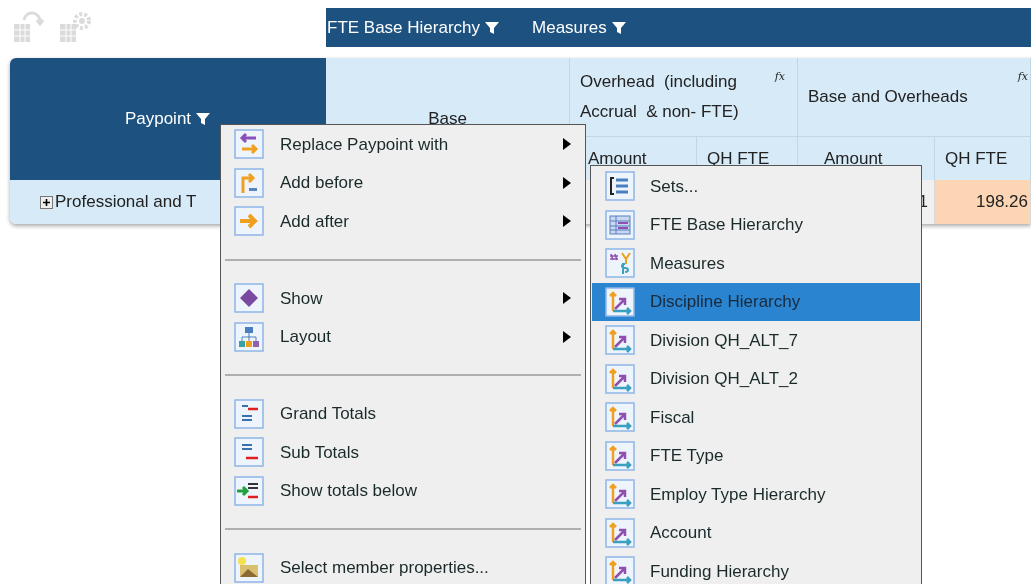  What do you see at coordinates (403, 490) in the screenshot?
I see `menu-item: Show totals below` at bounding box center [403, 490].